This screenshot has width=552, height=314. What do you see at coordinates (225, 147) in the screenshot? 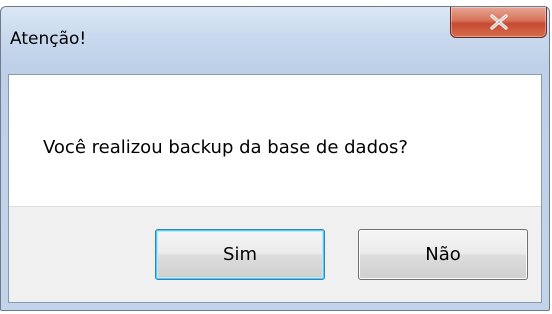
I see `dialog-message: Você realizou backup da base de dados?` at bounding box center [225, 147].